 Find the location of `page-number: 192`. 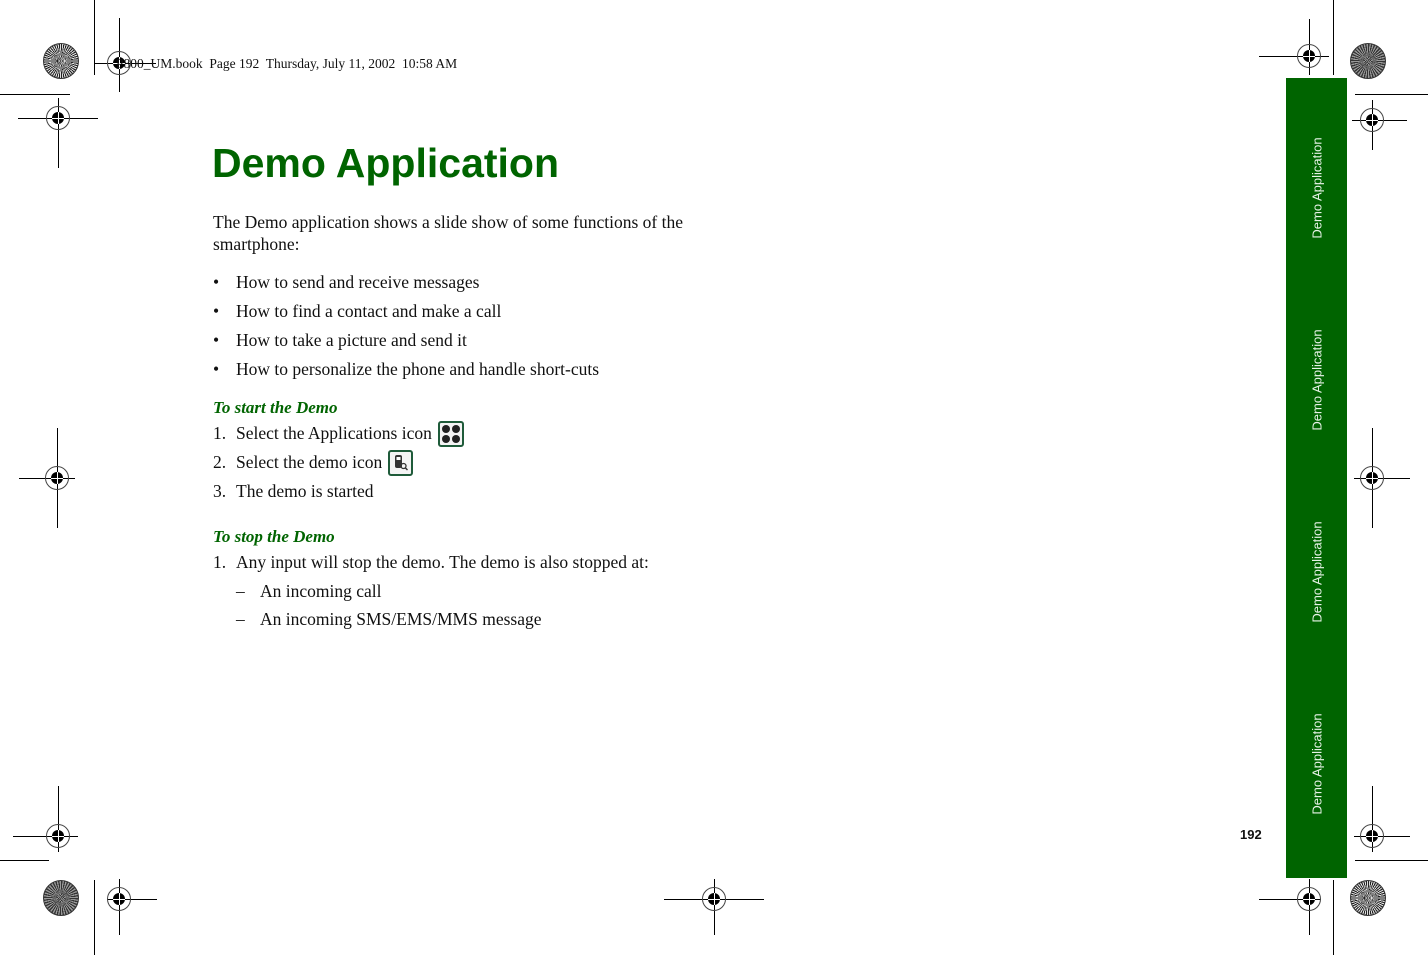

page-number: 192 is located at coordinates (1251, 834).